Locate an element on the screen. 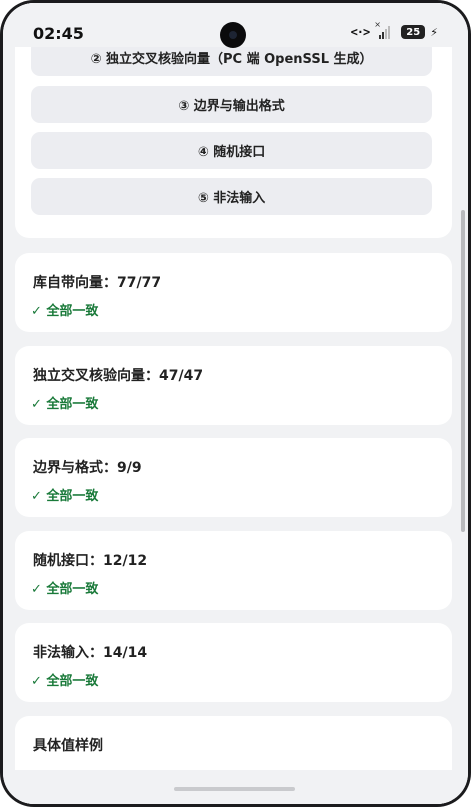  status-icons: <·> × 25 ⚡ is located at coordinates (394, 29).